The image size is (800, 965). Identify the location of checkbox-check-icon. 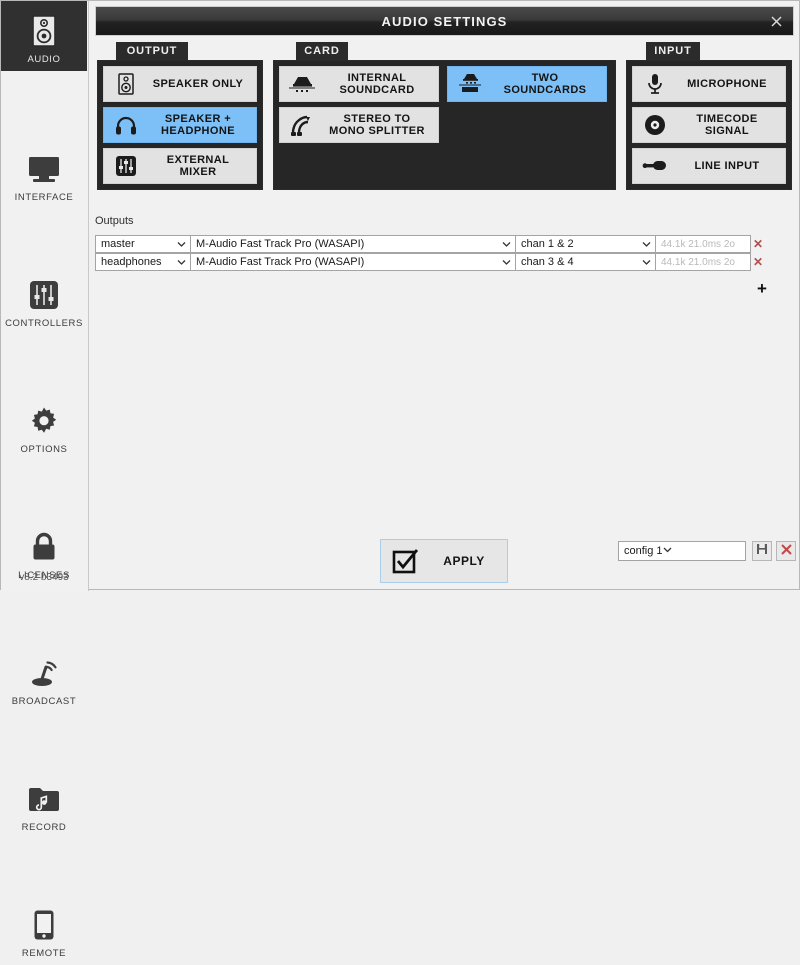
(406, 561).